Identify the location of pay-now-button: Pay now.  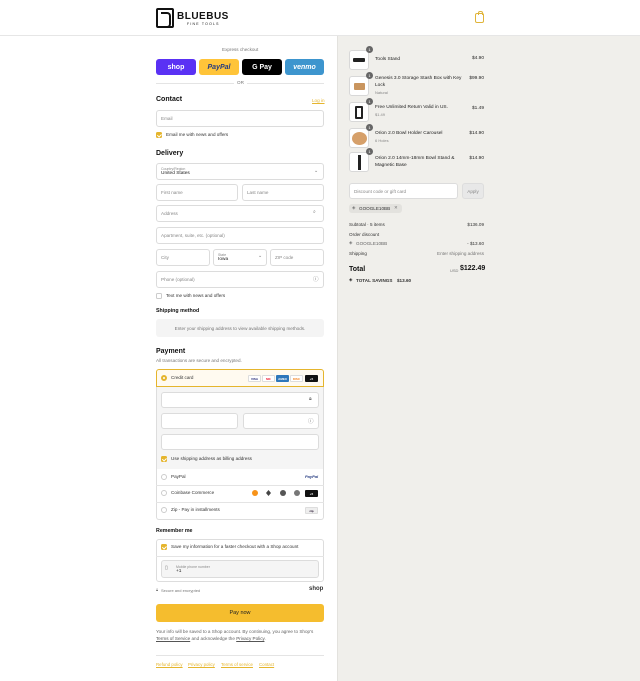
(240, 613).